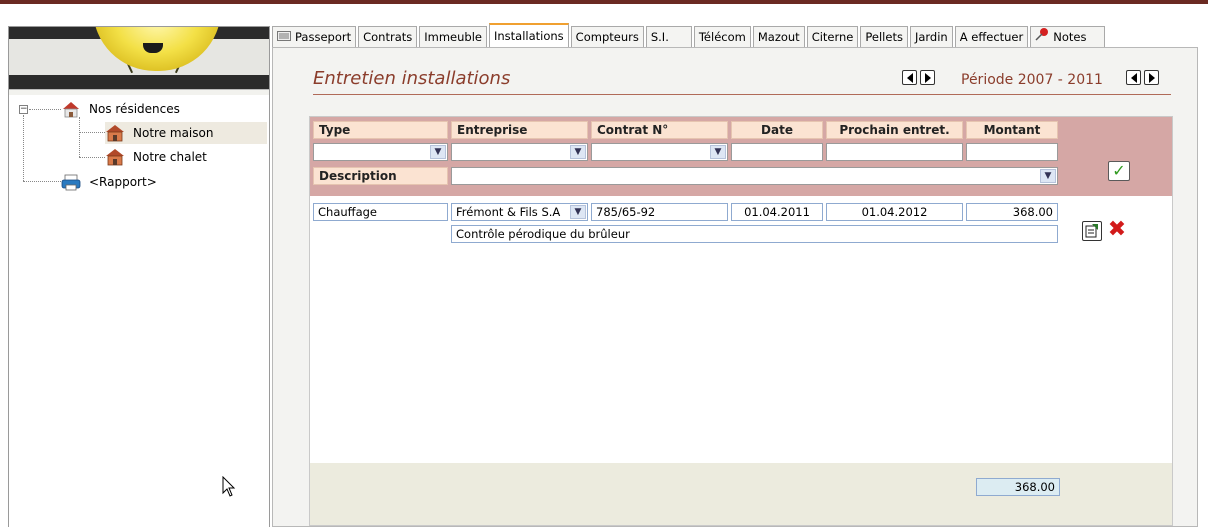 The height and width of the screenshot is (527, 1208). What do you see at coordinates (380, 130) in the screenshot?
I see `header-type: Type` at bounding box center [380, 130].